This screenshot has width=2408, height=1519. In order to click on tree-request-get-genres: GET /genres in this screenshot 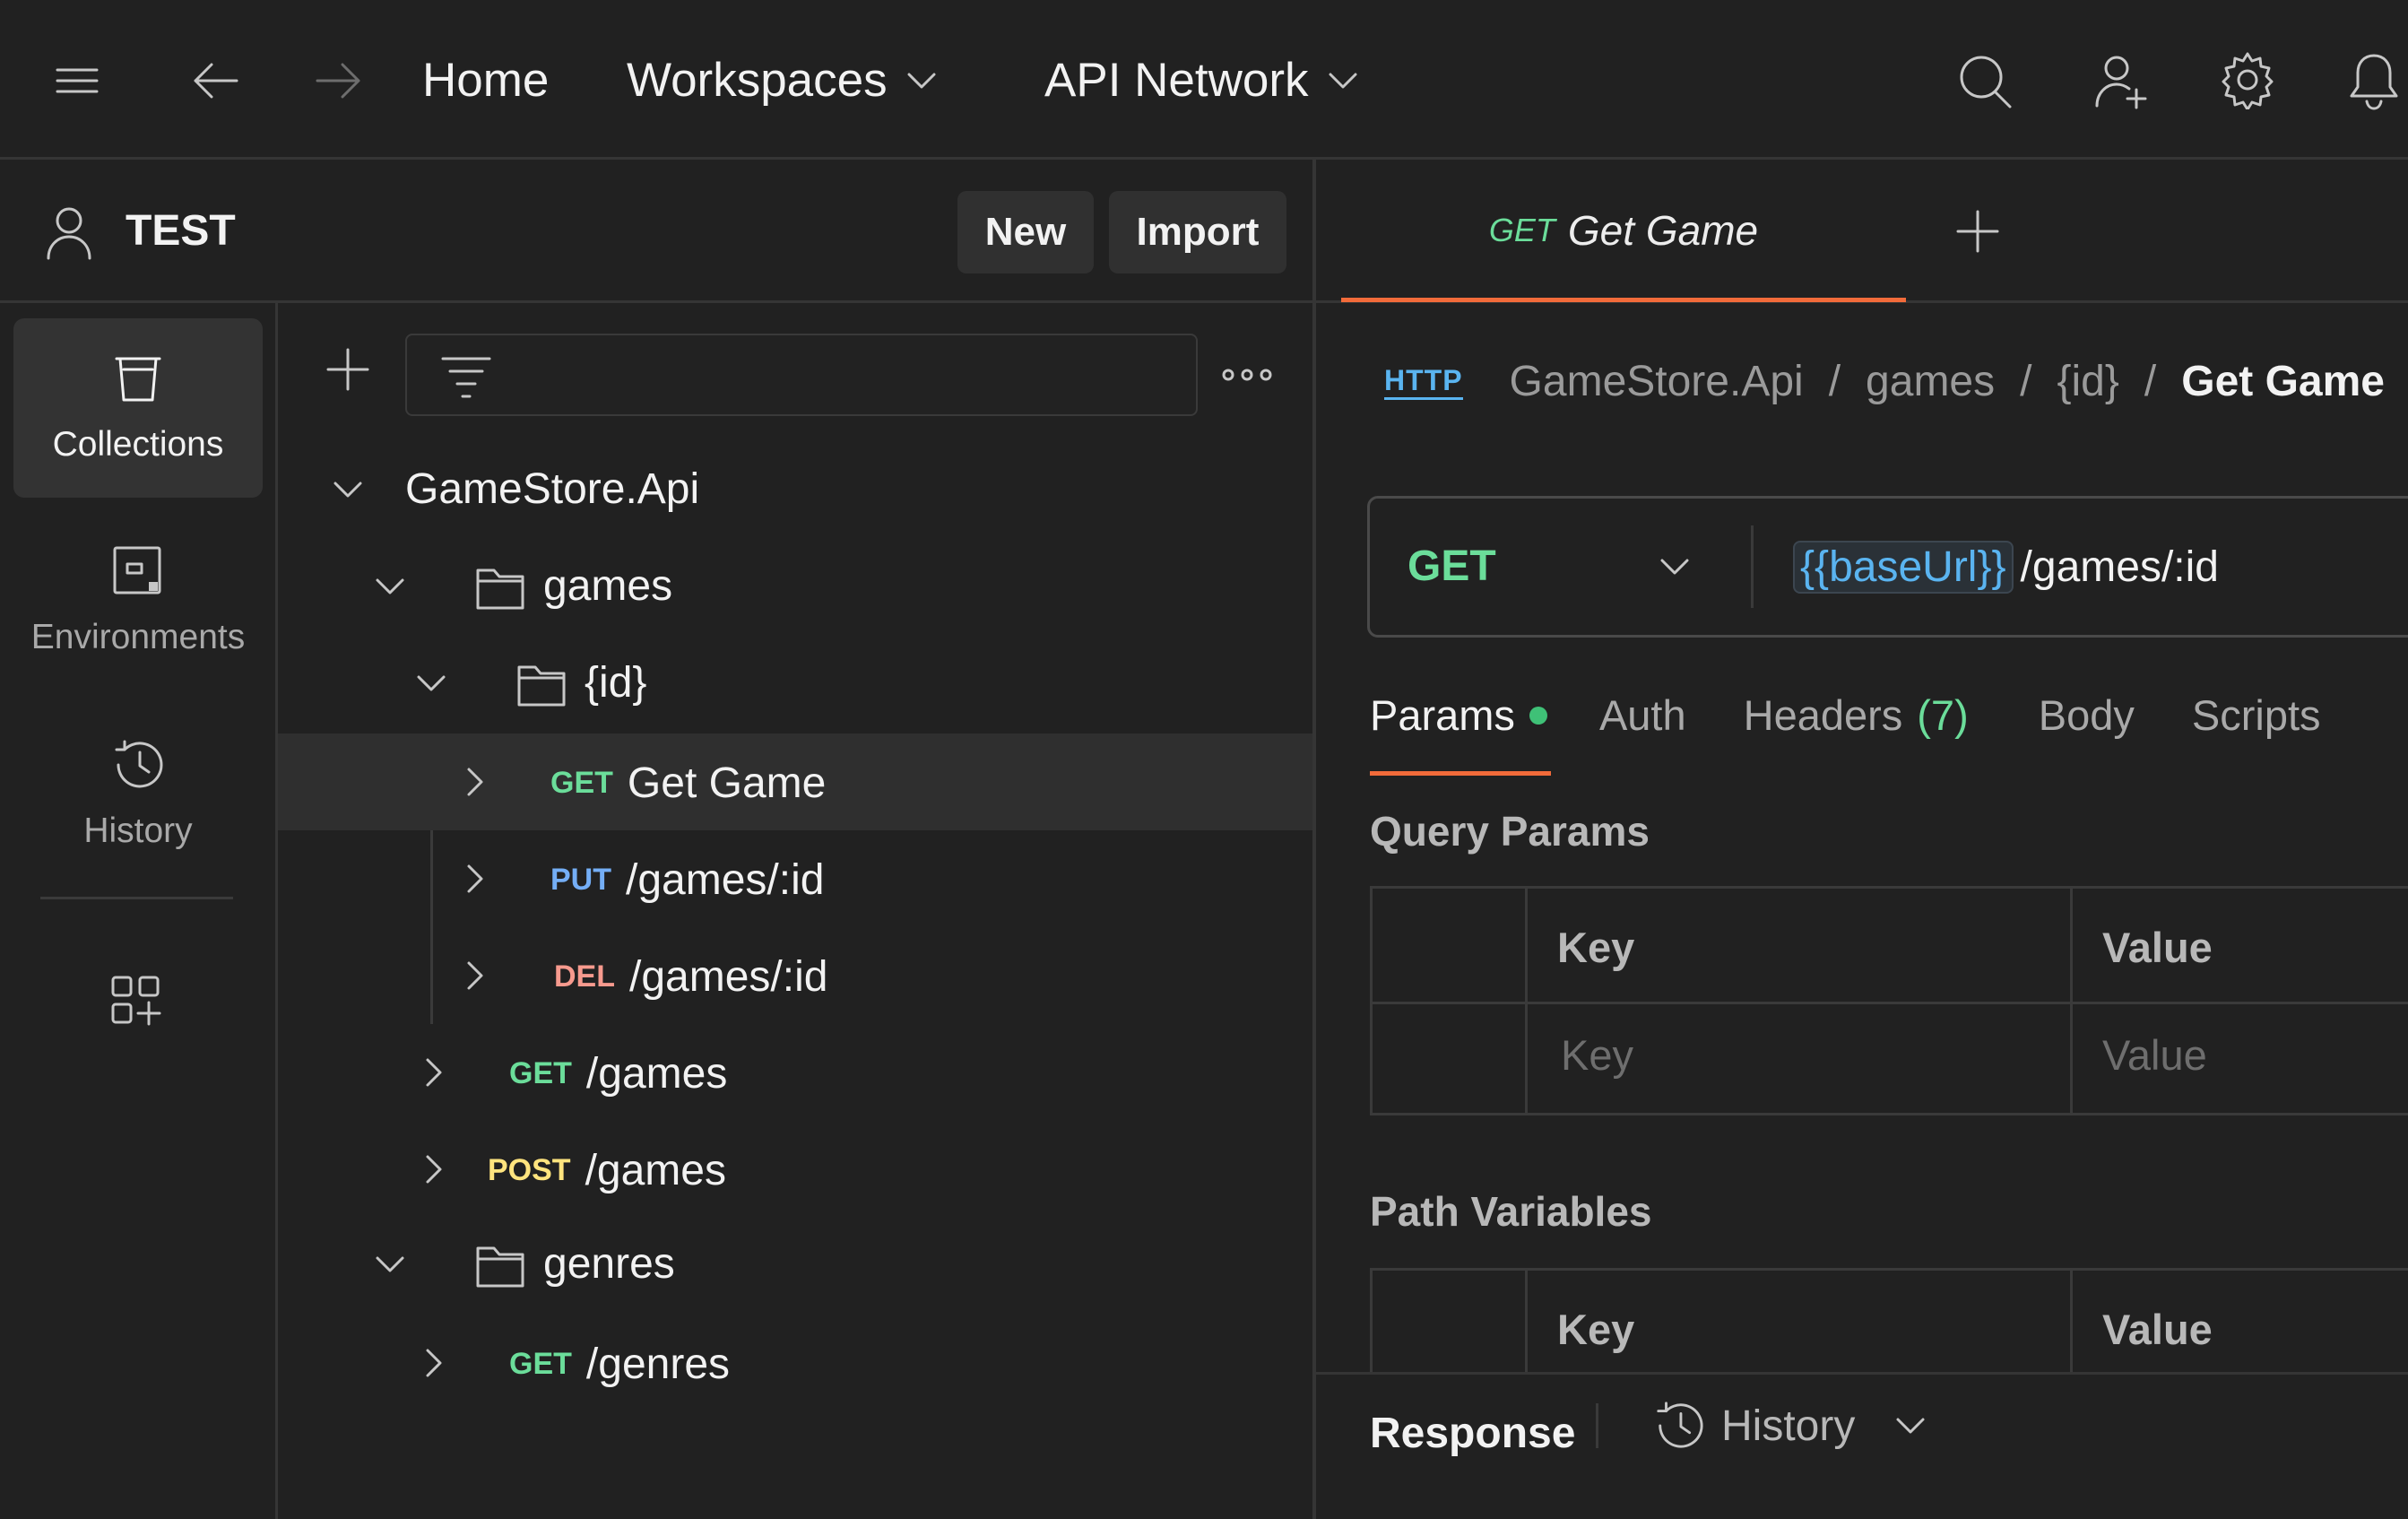, I will do `click(795, 1363)`.